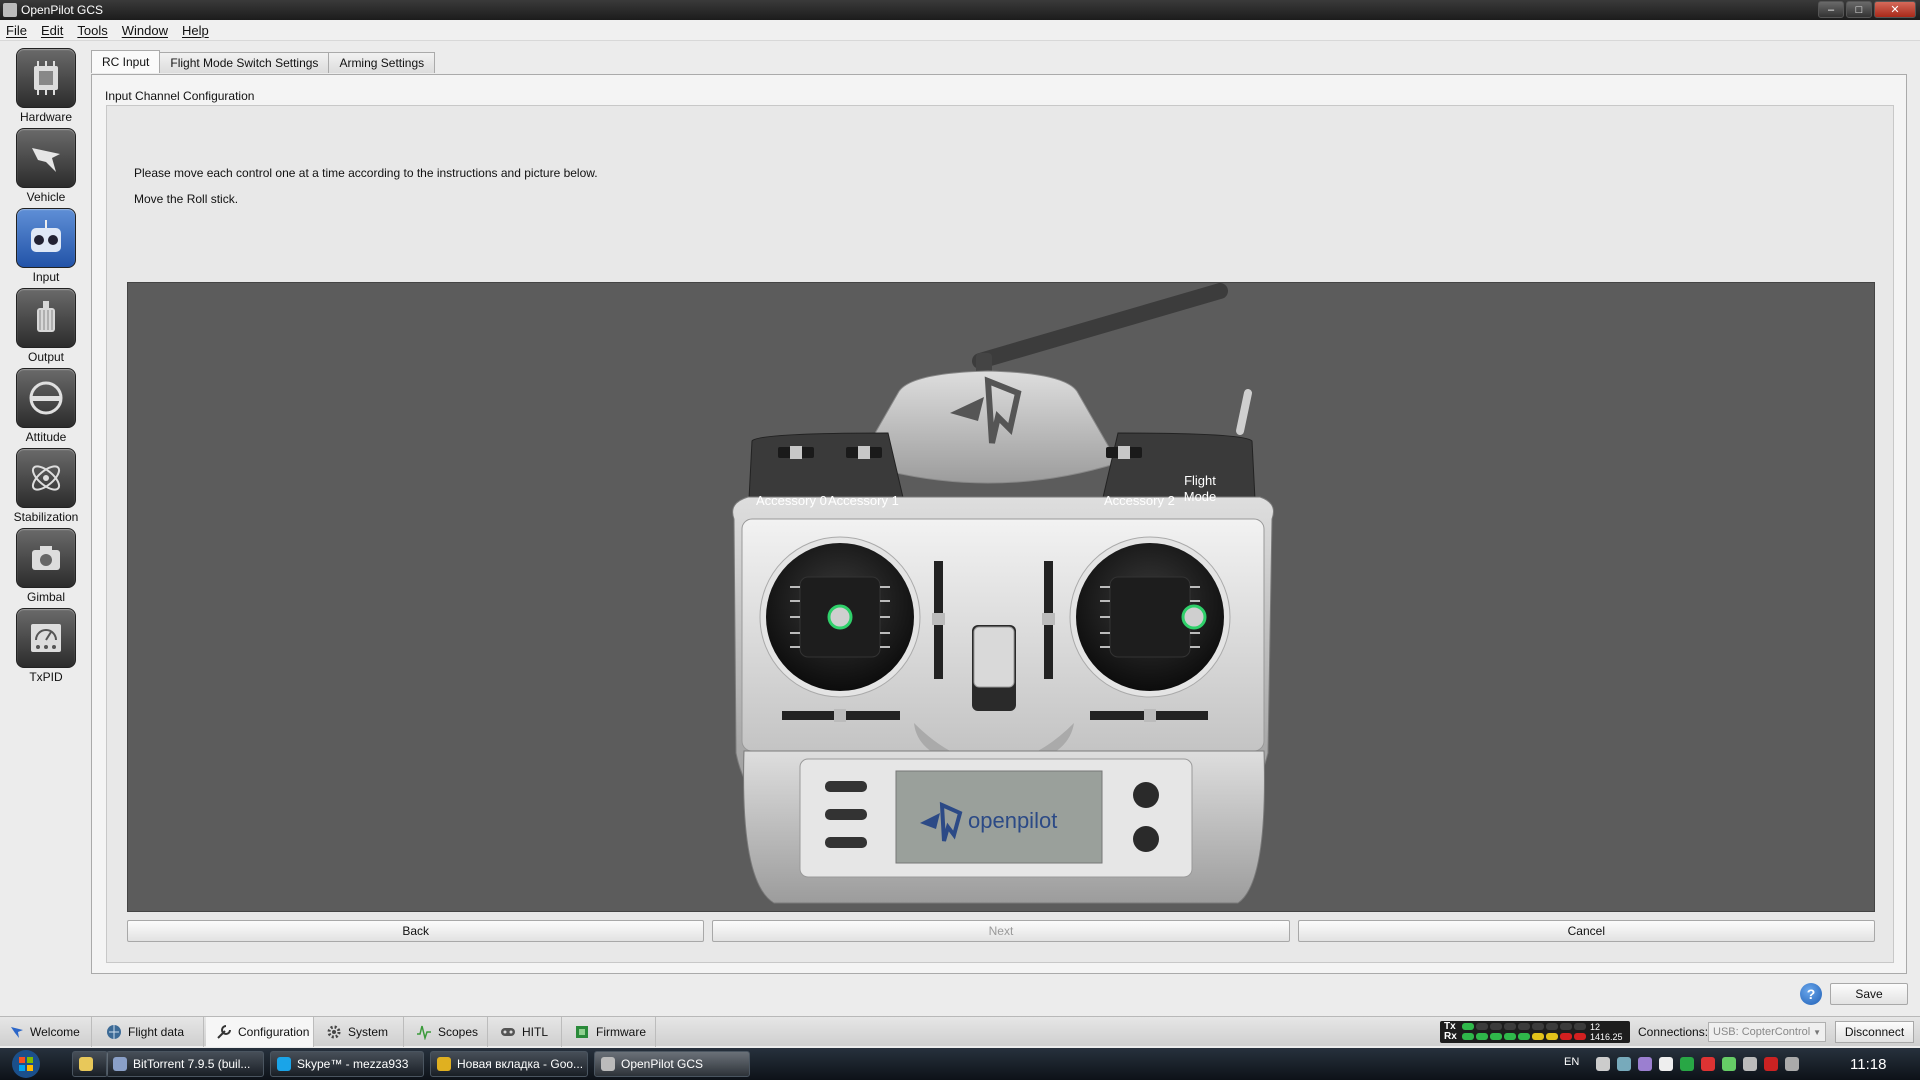 Image resolution: width=1920 pixels, height=1080 pixels. I want to click on group-title: Input Channel Configuration, so click(180, 96).